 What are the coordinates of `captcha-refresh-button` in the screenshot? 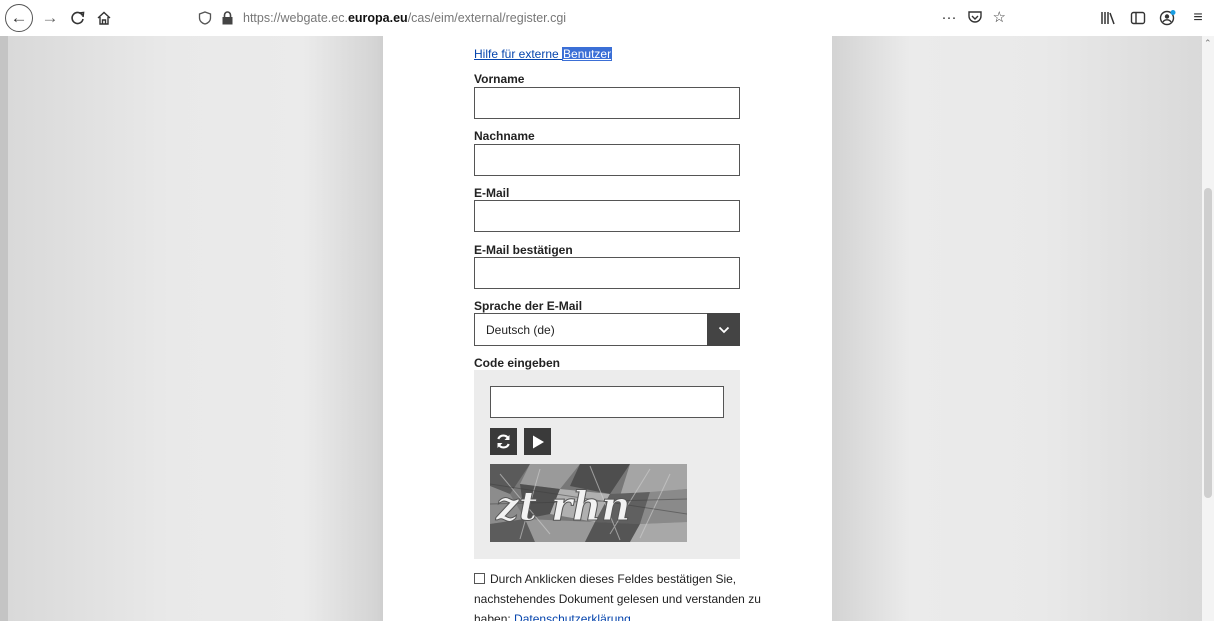 It's located at (503, 441).